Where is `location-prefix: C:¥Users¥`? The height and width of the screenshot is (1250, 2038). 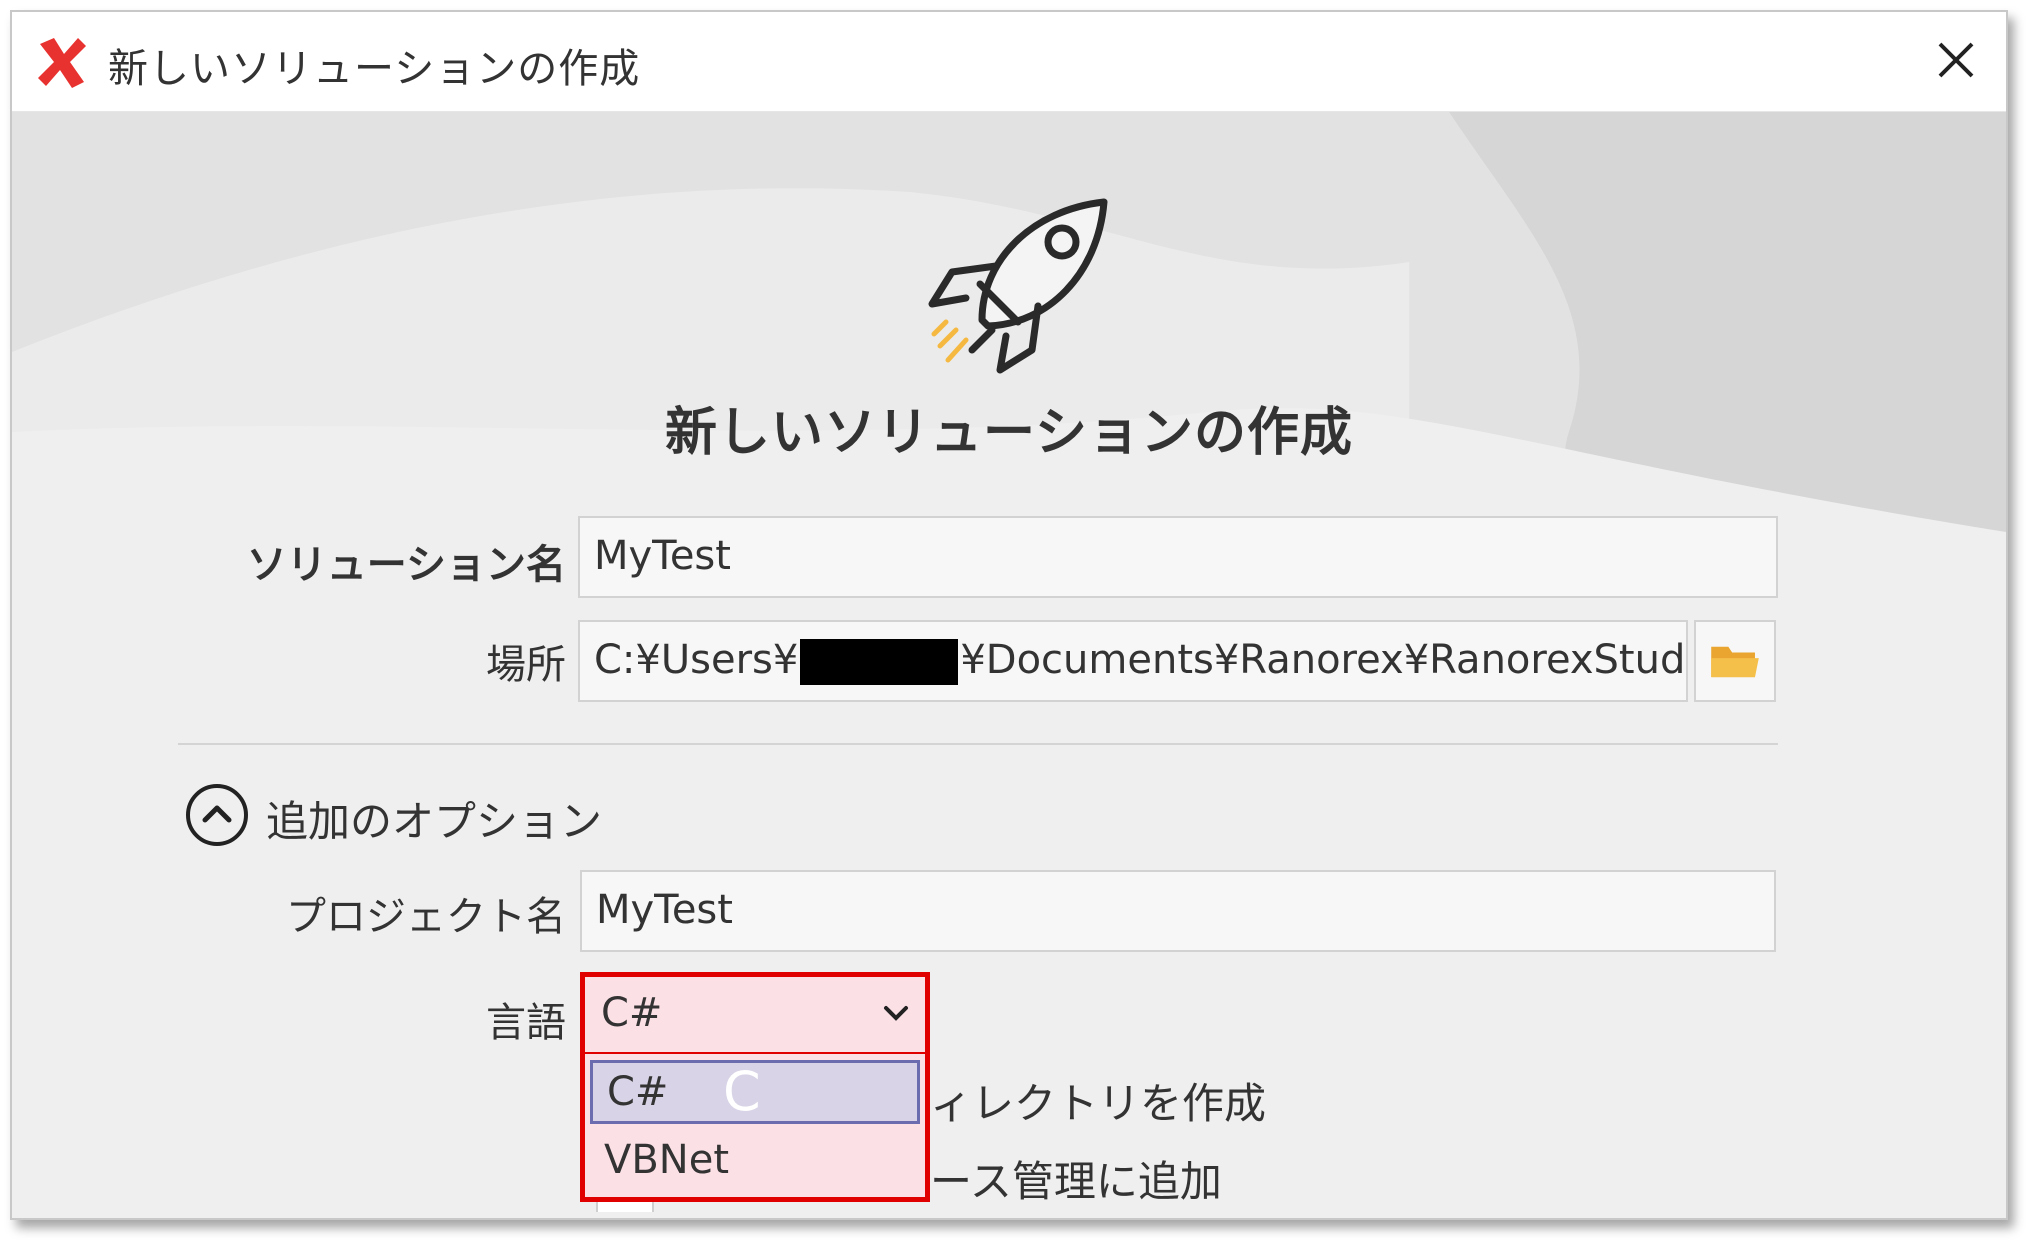
location-prefix: C:¥Users¥ is located at coordinates (696, 660).